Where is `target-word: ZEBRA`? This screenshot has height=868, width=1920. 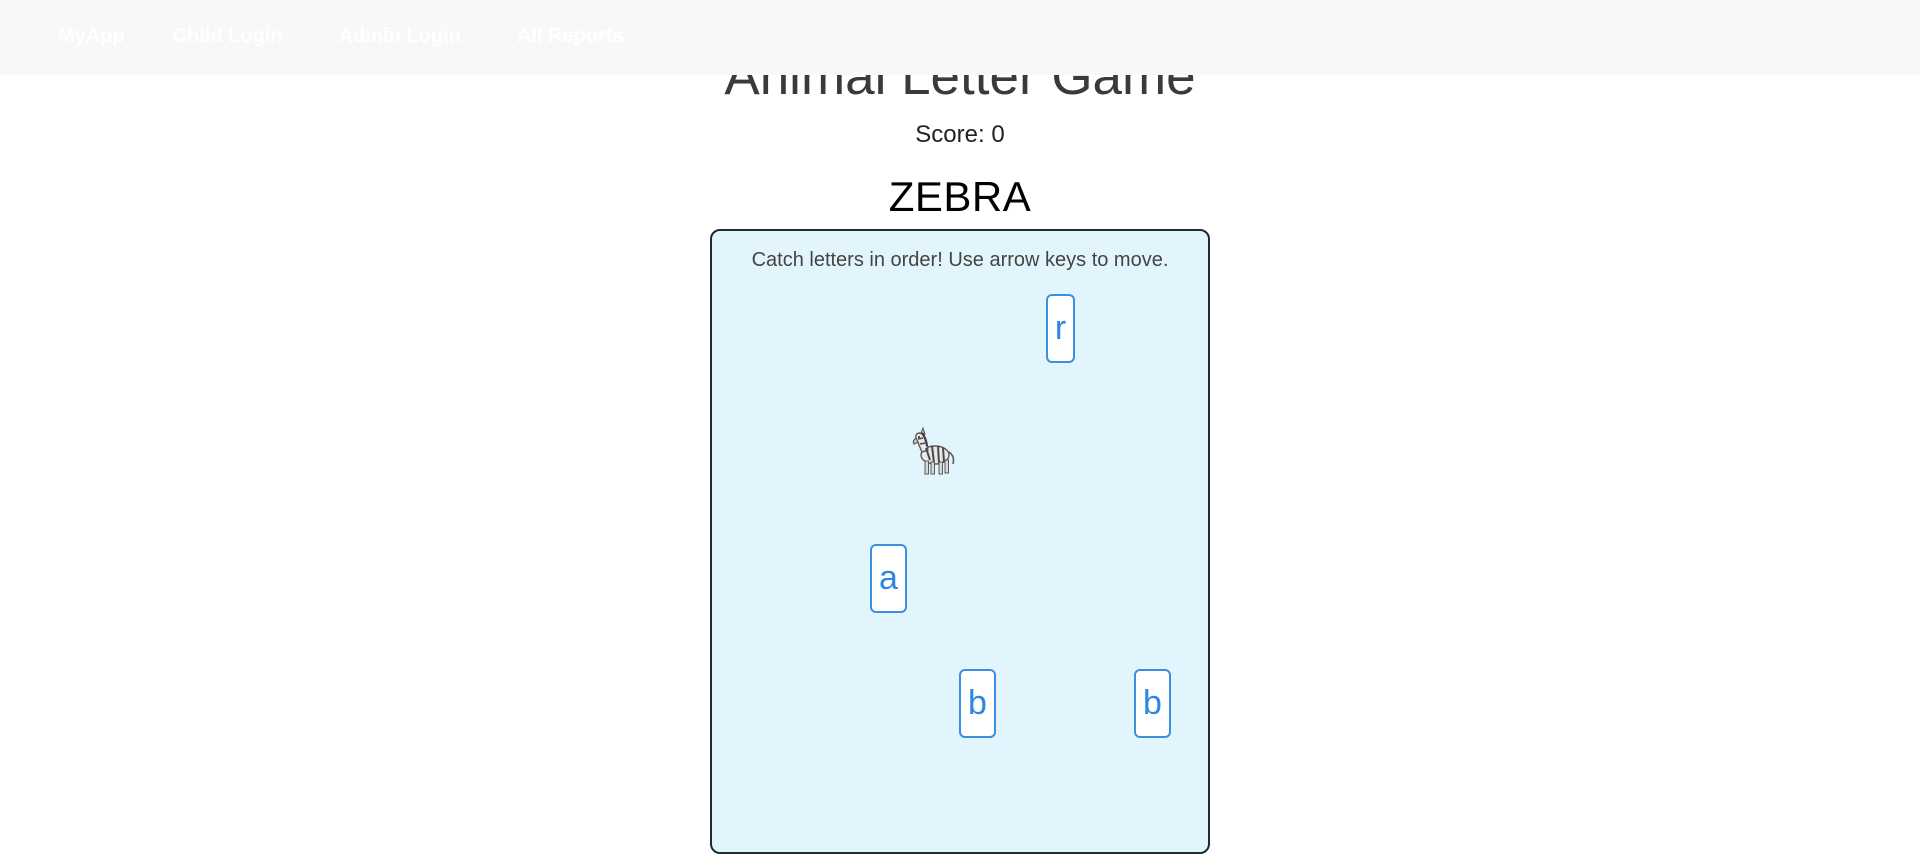 target-word: ZEBRA is located at coordinates (960, 196).